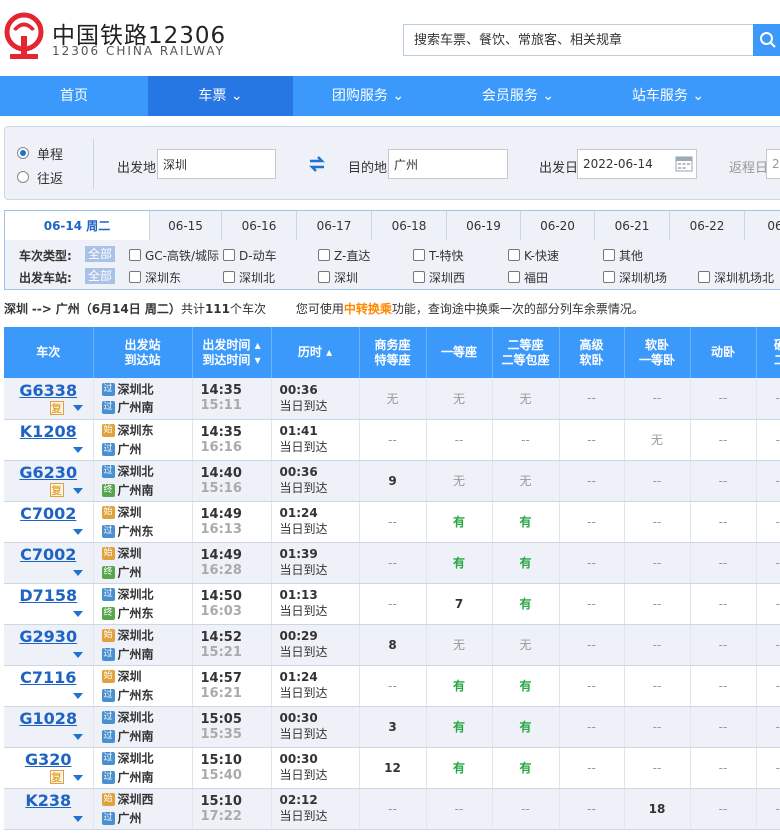 The width and height of the screenshot is (780, 837). Describe the element at coordinates (129, 553) in the screenshot. I see `from-station: 深圳` at that location.